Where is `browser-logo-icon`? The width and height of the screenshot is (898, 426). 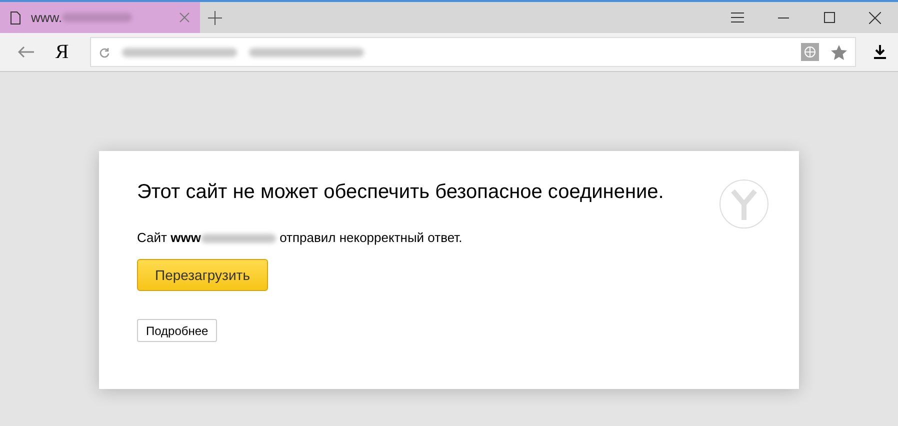 browser-logo-icon is located at coordinates (744, 204).